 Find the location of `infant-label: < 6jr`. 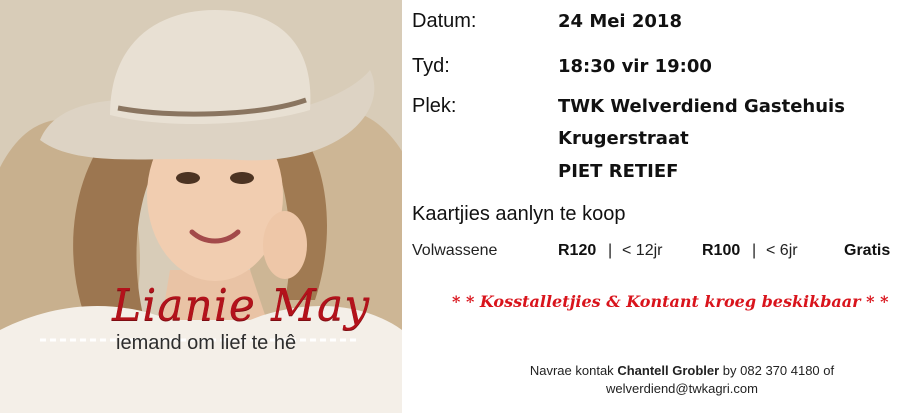

infant-label: < 6jr is located at coordinates (782, 250).